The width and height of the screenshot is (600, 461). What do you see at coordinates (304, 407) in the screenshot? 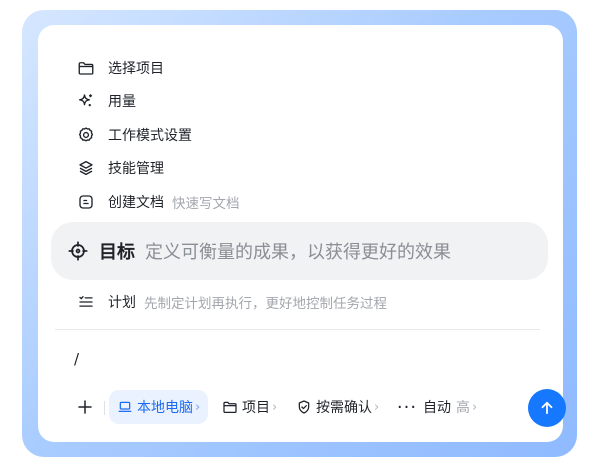
I see `shield-check-icon` at bounding box center [304, 407].